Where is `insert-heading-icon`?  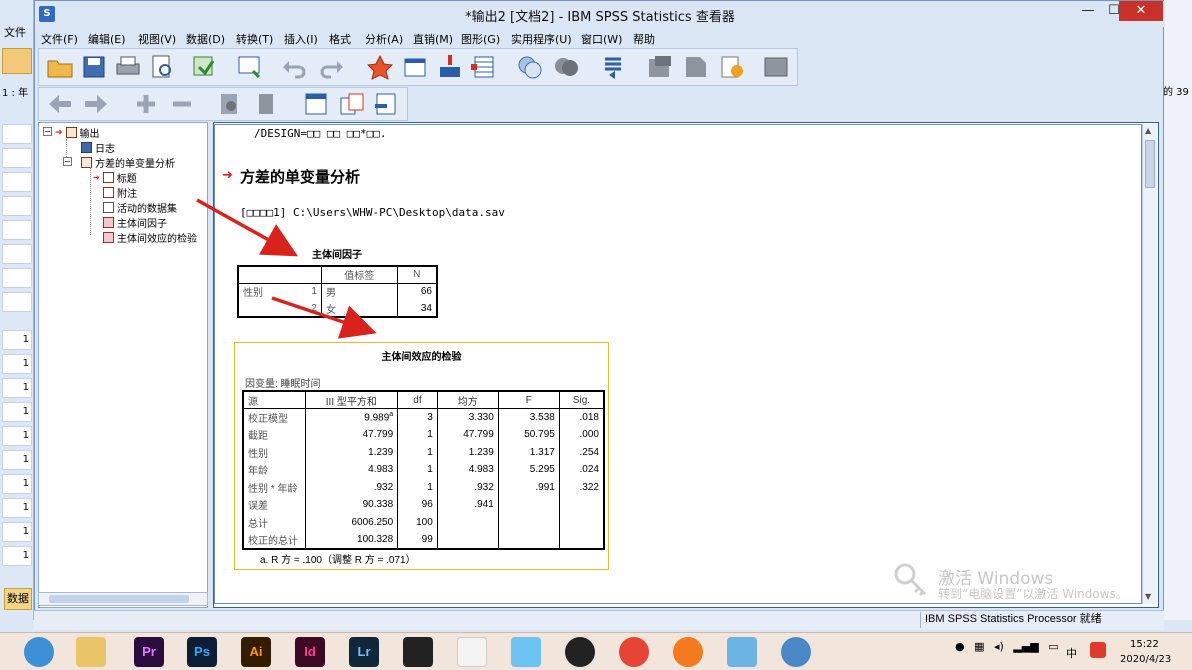 insert-heading-icon is located at coordinates (316, 104).